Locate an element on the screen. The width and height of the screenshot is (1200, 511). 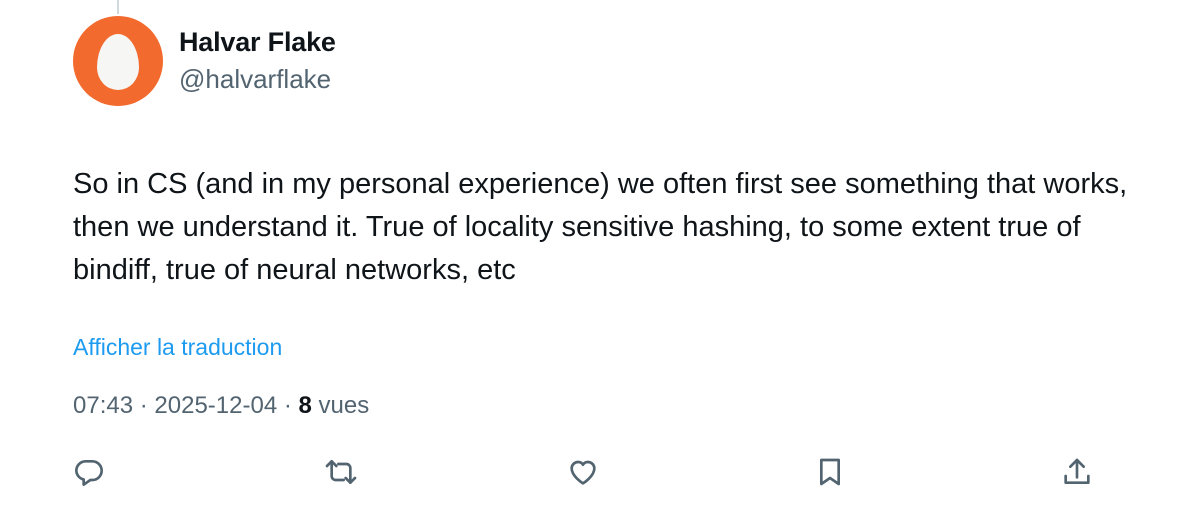
bookmark-icon is located at coordinates (830, 472).